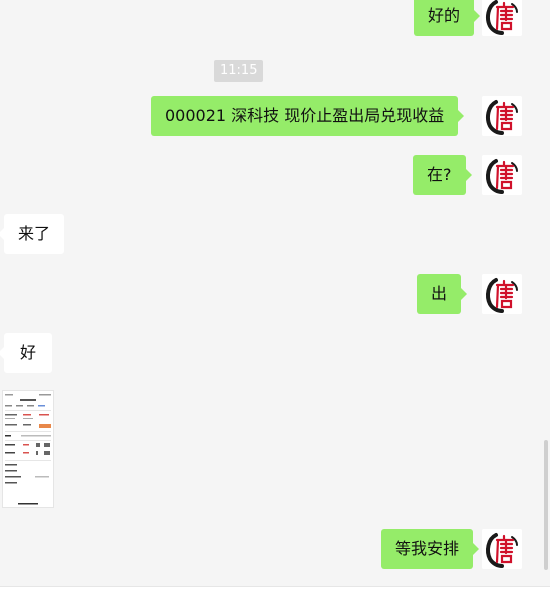 Image resolution: width=550 pixels, height=599 pixels. I want to click on message-bubble-outgoing: 在?, so click(442, 175).